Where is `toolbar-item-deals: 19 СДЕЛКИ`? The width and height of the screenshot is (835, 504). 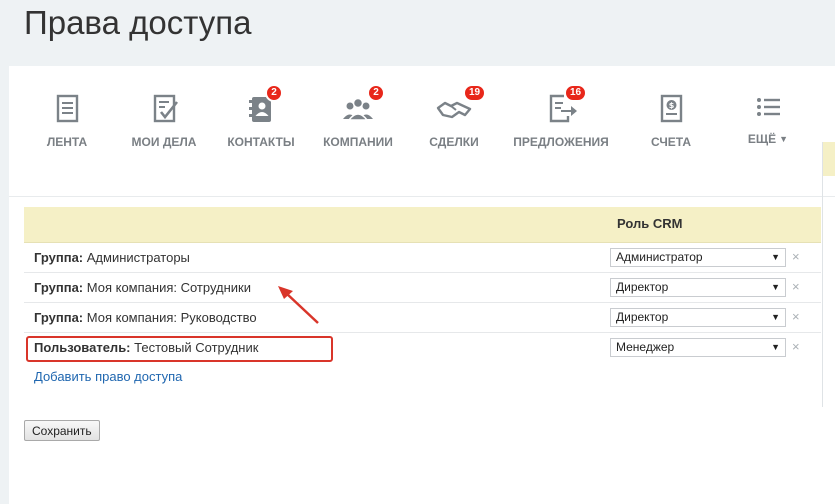
toolbar-item-deals: 19 СДЕЛКИ is located at coordinates (454, 137).